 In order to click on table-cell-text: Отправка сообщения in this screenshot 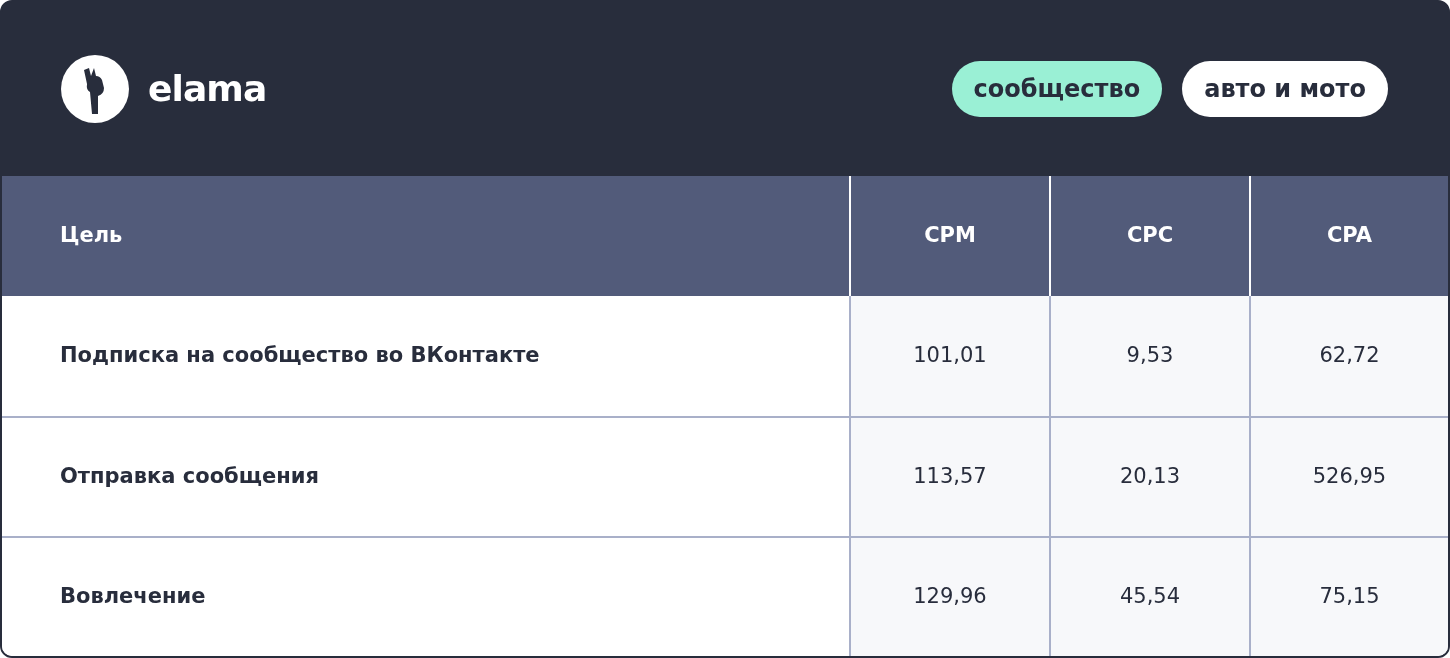, I will do `click(189, 477)`.